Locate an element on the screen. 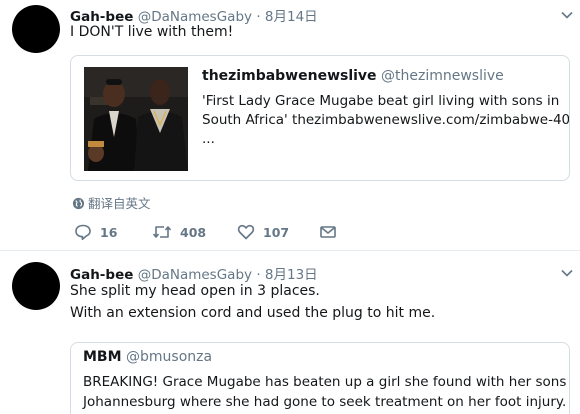 The height and width of the screenshot is (414, 580). reply-button: 16 is located at coordinates (95, 233).